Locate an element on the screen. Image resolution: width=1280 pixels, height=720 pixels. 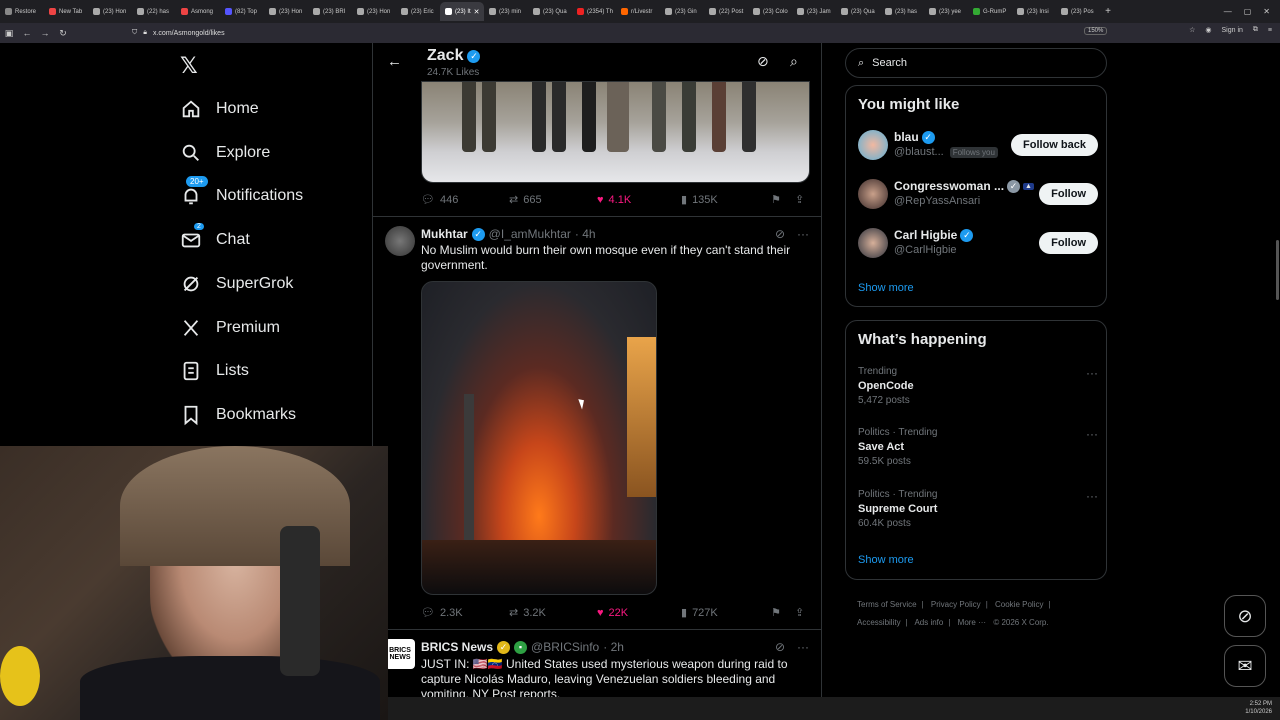
sidebar-item-home: Home is located at coordinates (219, 109).